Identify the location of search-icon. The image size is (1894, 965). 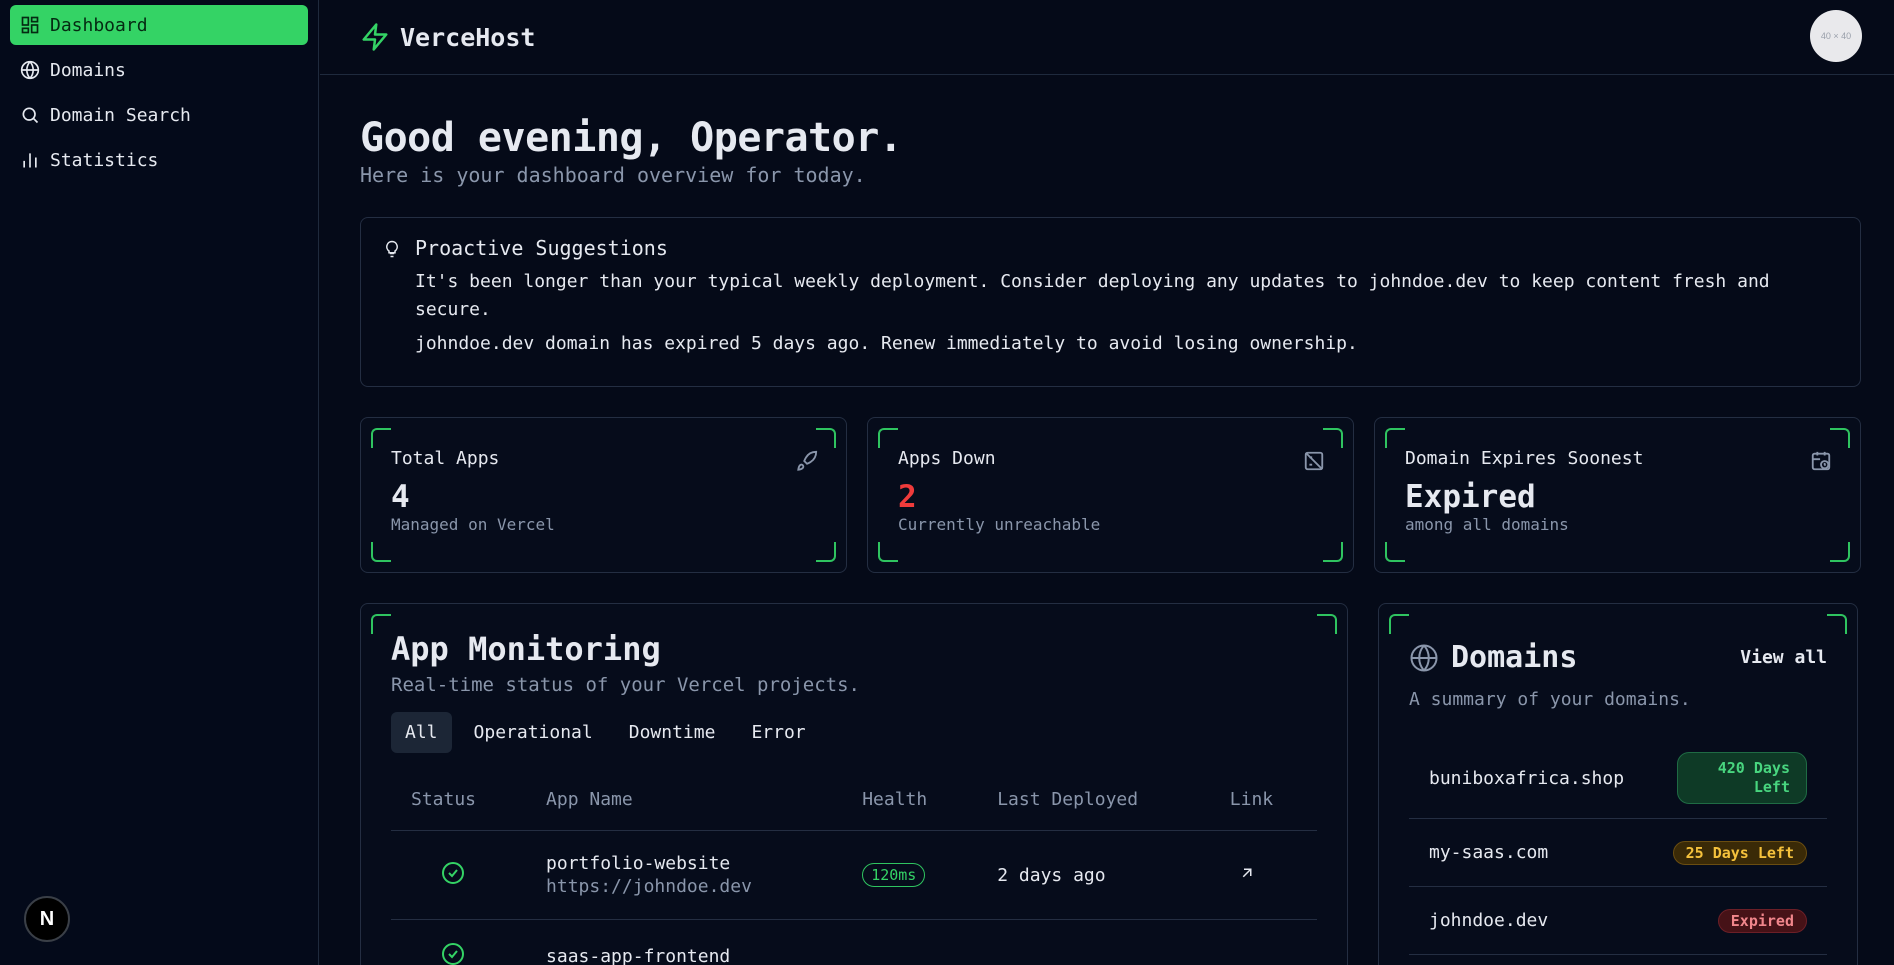
(30, 115).